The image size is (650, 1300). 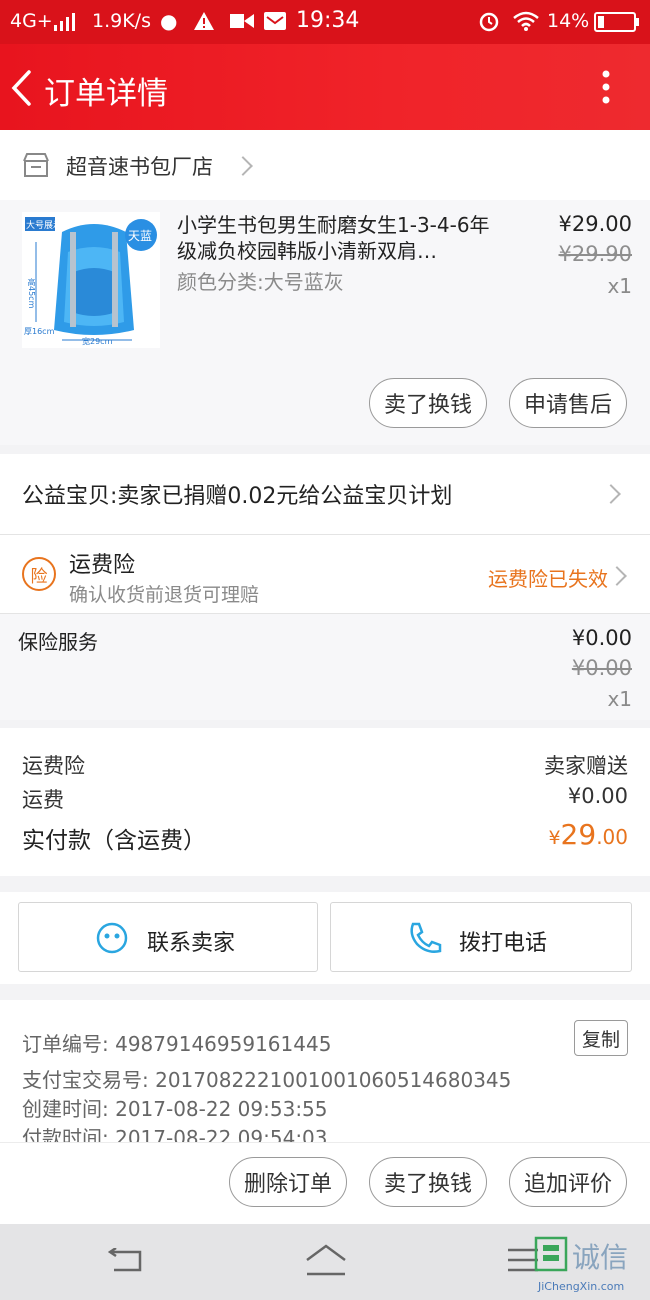 I want to click on copy-button: 复制, so click(x=601, y=1038).